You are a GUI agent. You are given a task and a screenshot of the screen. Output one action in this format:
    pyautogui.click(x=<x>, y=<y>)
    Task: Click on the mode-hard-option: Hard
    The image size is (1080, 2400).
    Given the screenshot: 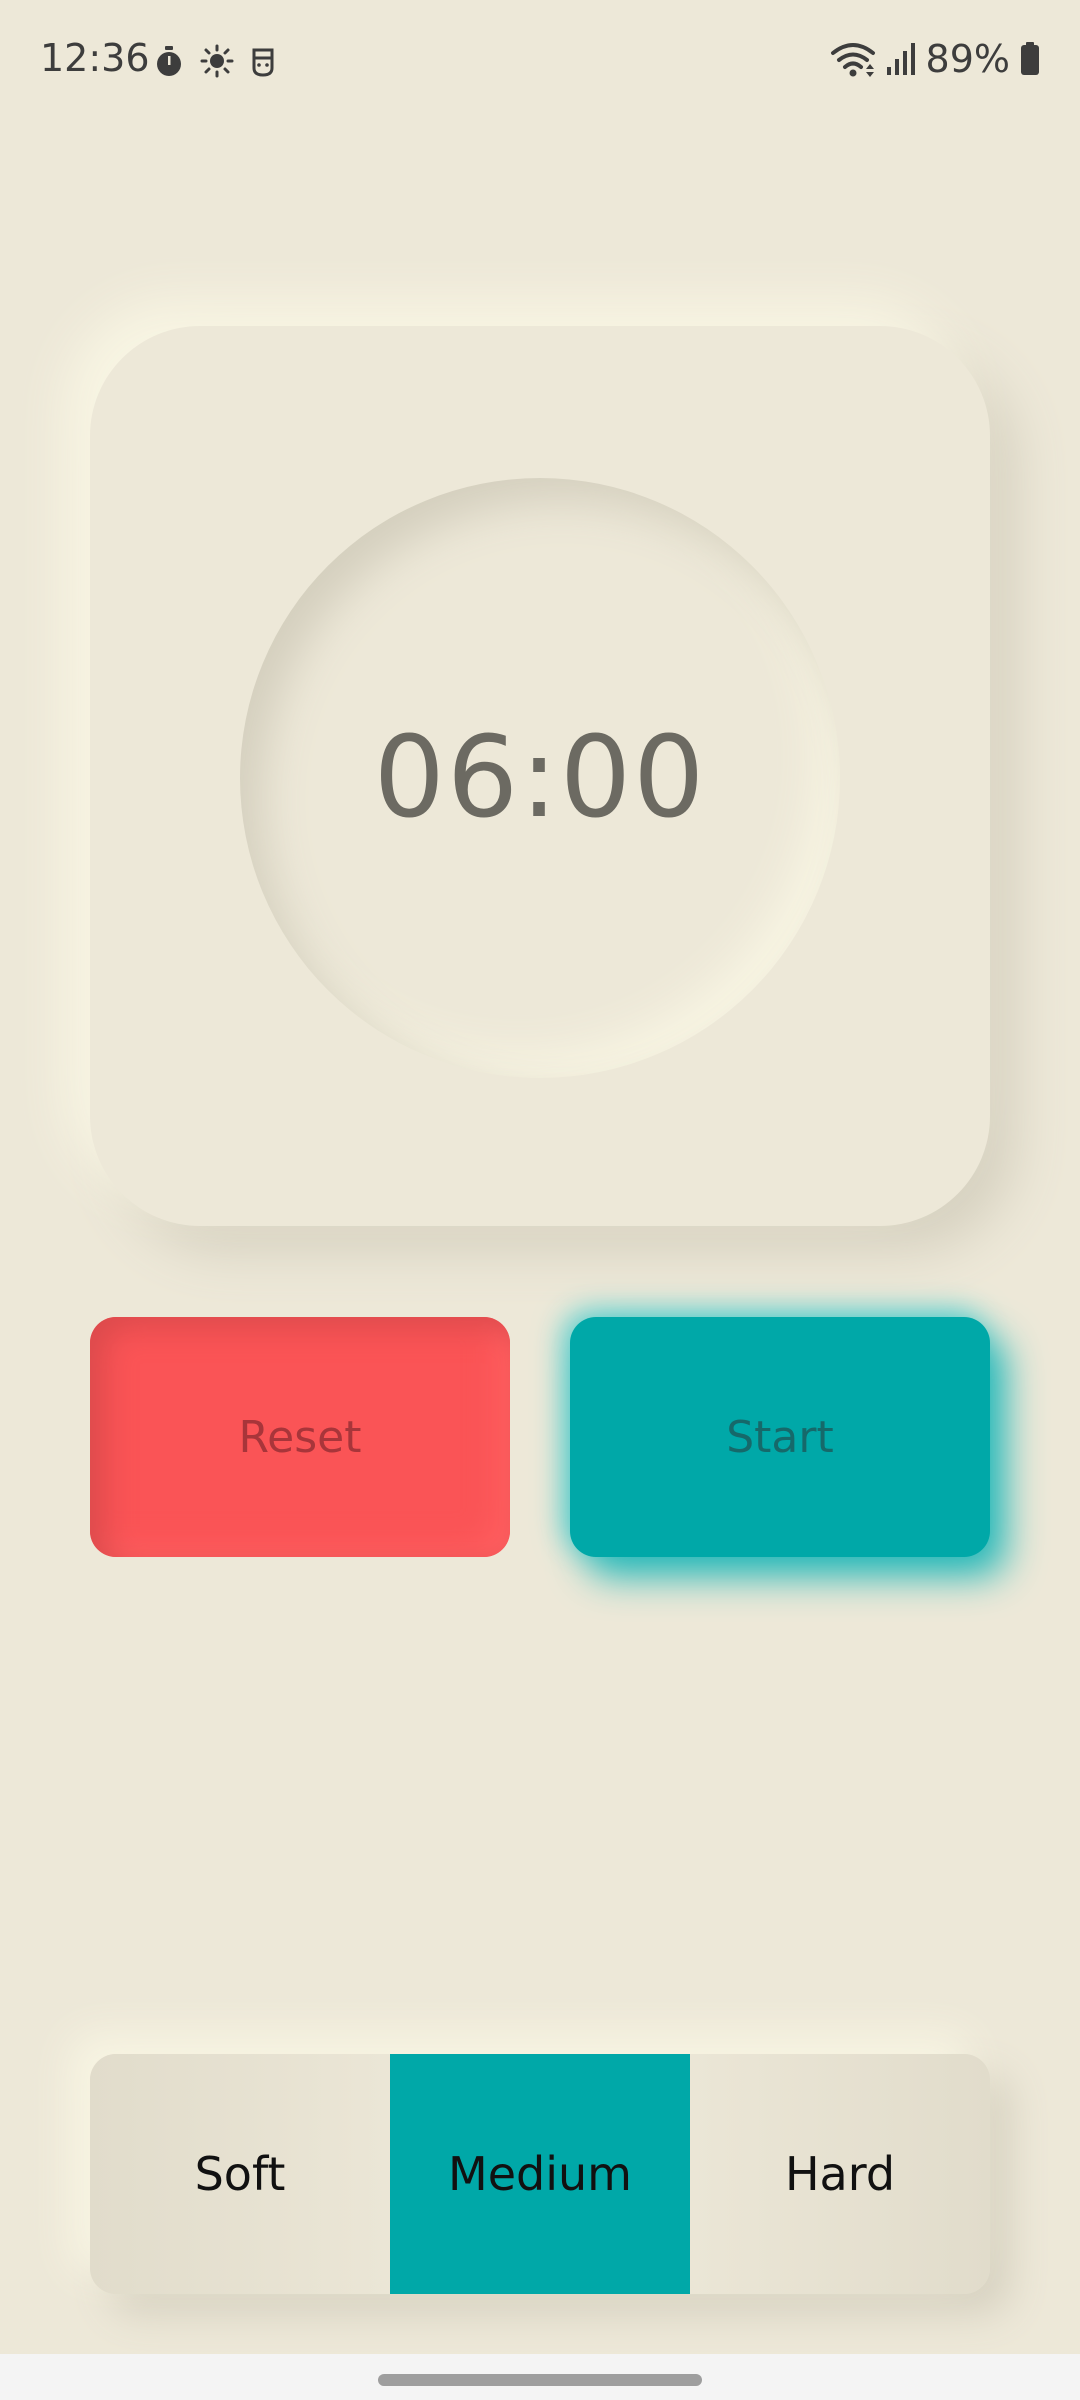 What is the action you would take?
    pyautogui.click(x=840, y=2174)
    